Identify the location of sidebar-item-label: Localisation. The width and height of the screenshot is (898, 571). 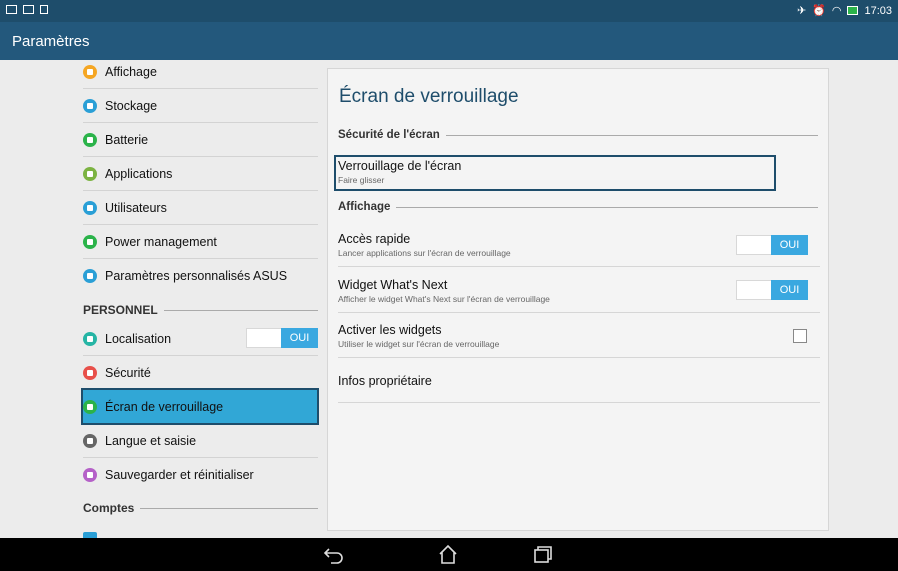
(138, 338).